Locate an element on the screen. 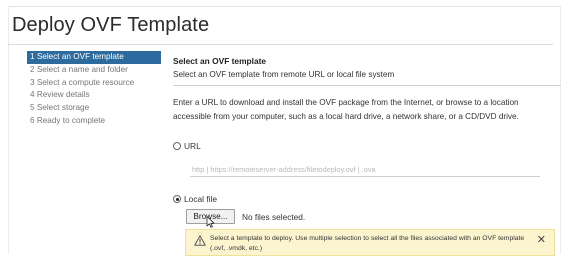 This screenshot has height=260, width=569. url-radio-label: URL is located at coordinates (192, 146).